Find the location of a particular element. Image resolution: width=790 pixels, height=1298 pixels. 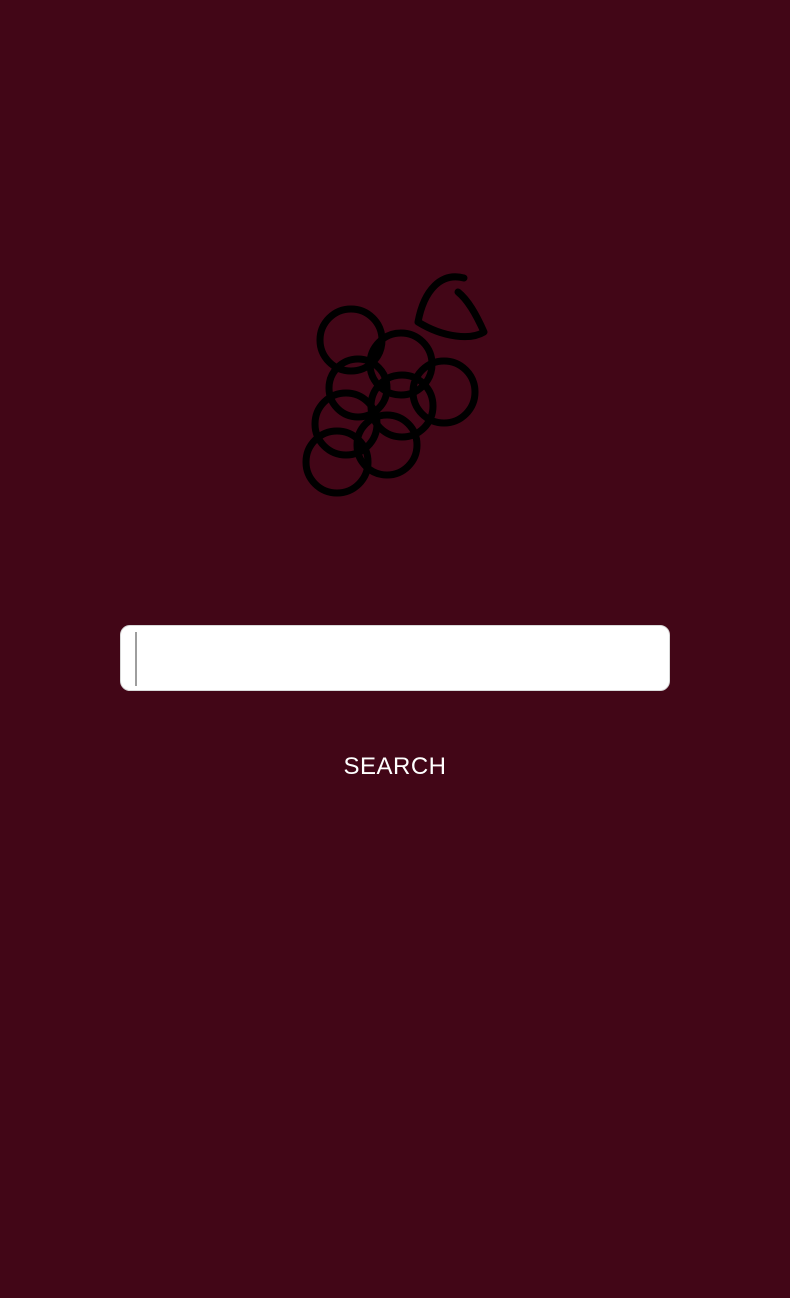

grapes-icon is located at coordinates (395, 385).